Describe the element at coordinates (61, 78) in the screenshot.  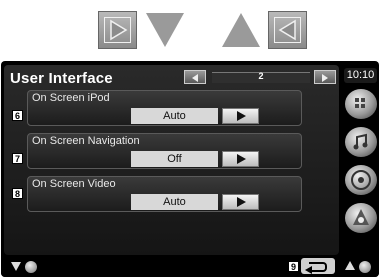
I see `page-title: User Interface` at that location.